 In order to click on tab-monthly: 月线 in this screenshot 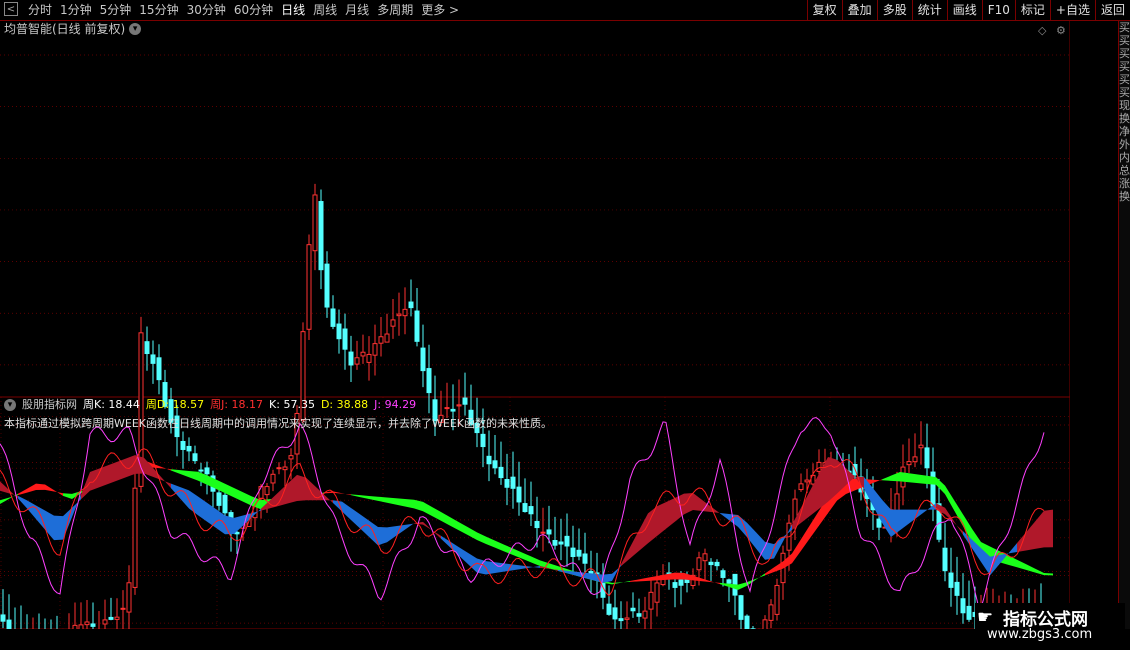, I will do `click(357, 10)`.